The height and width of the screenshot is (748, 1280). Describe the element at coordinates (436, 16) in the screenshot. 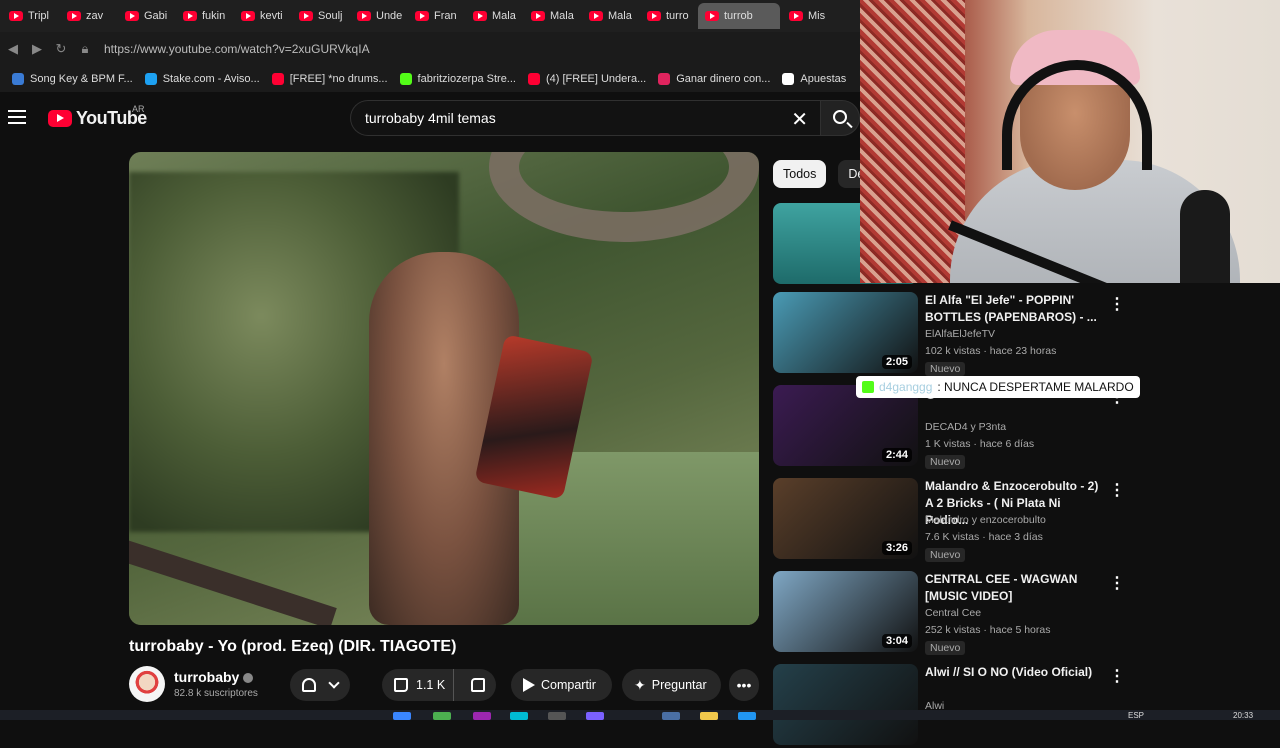

I see `browser-tab: Fran` at that location.